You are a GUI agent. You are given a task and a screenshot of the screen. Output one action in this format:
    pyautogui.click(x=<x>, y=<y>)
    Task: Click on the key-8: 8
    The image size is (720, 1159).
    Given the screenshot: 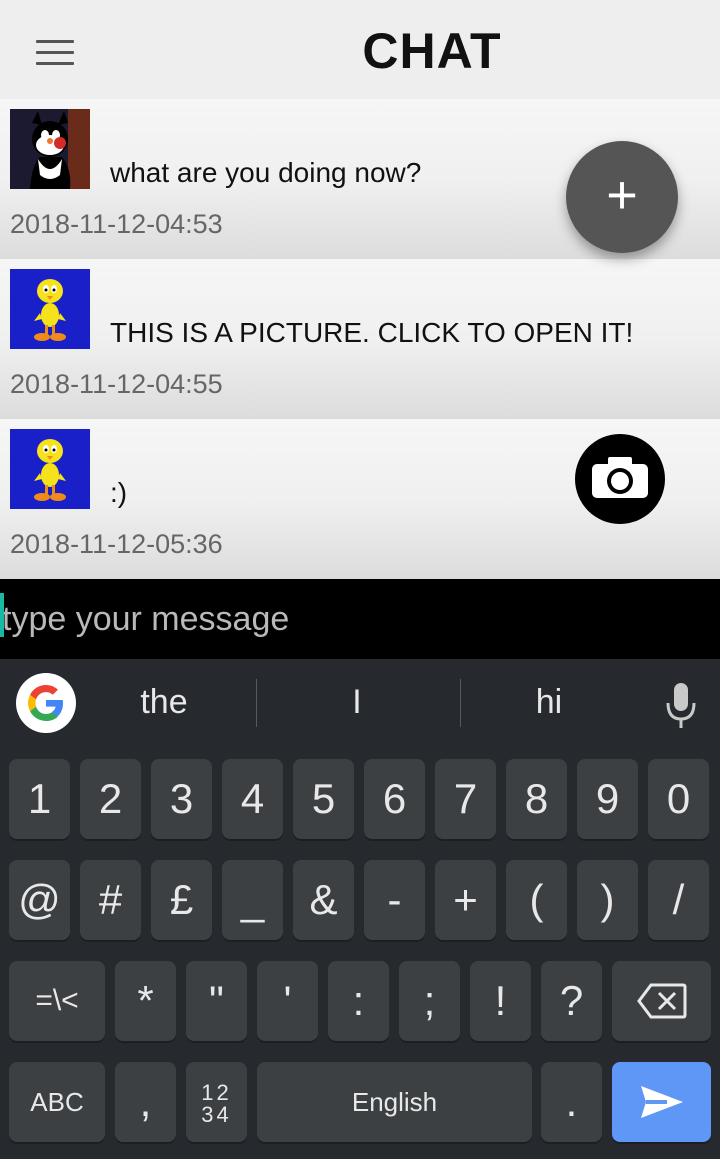 What is the action you would take?
    pyautogui.click(x=536, y=799)
    